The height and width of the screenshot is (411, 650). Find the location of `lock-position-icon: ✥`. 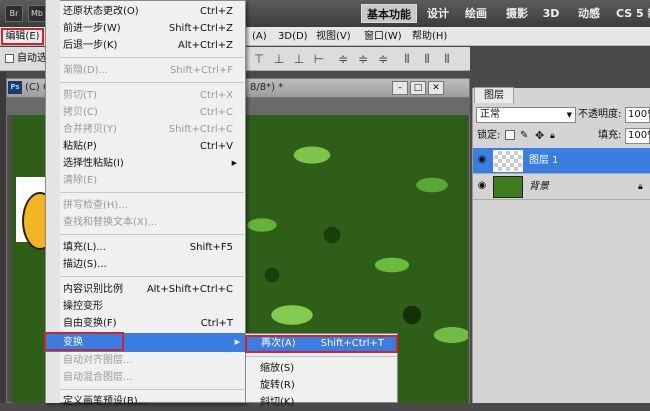

lock-position-icon: ✥ is located at coordinates (539, 136).